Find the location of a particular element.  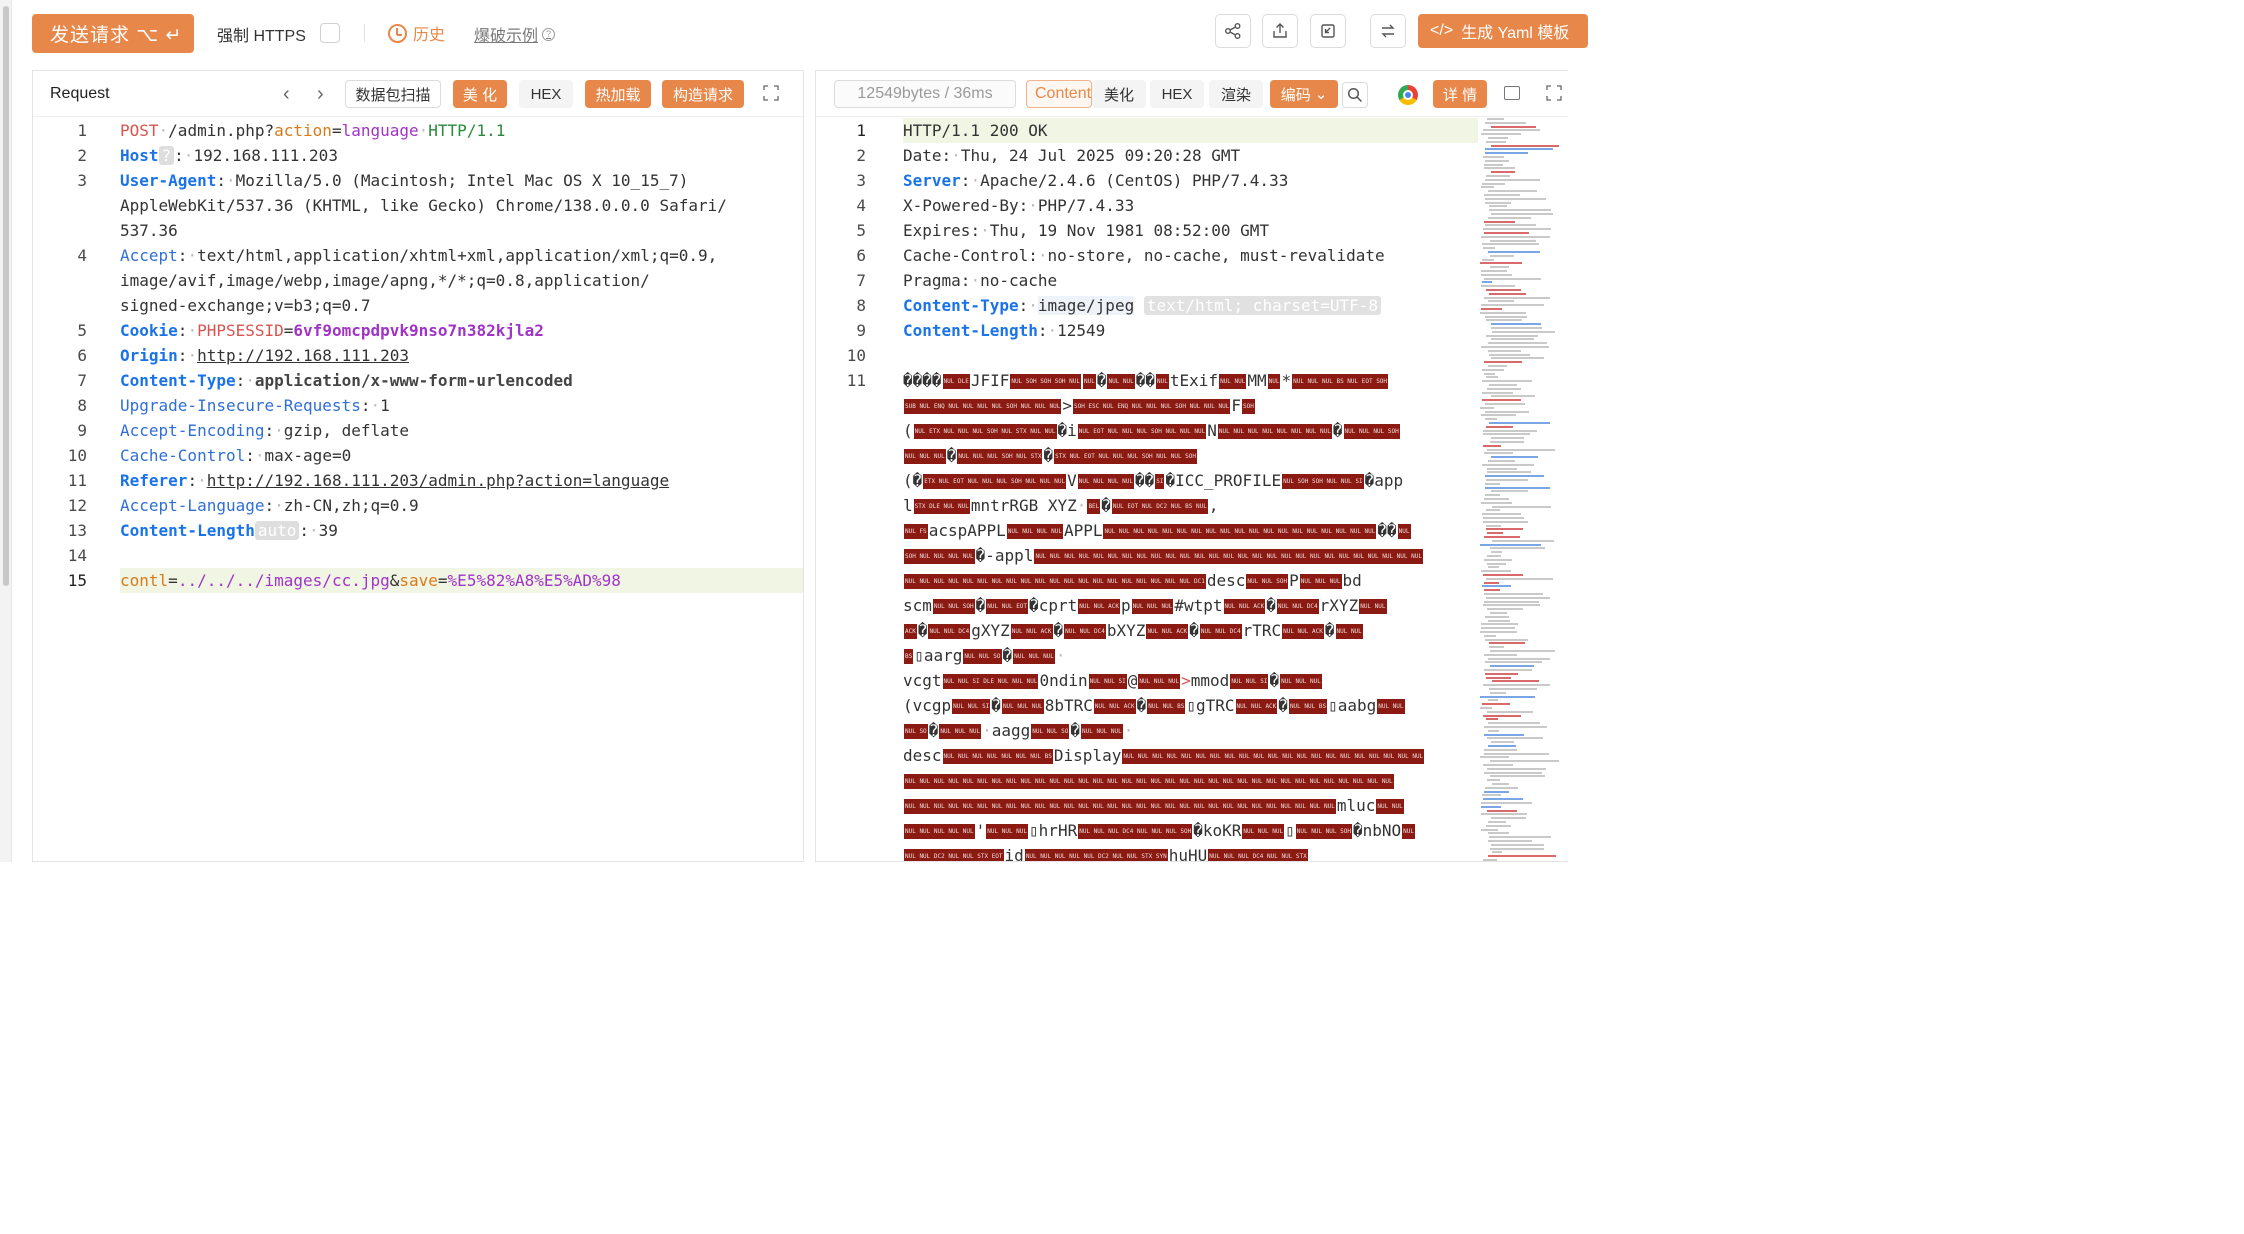

blast-example-link: 爆破示例 ? is located at coordinates (515, 34).